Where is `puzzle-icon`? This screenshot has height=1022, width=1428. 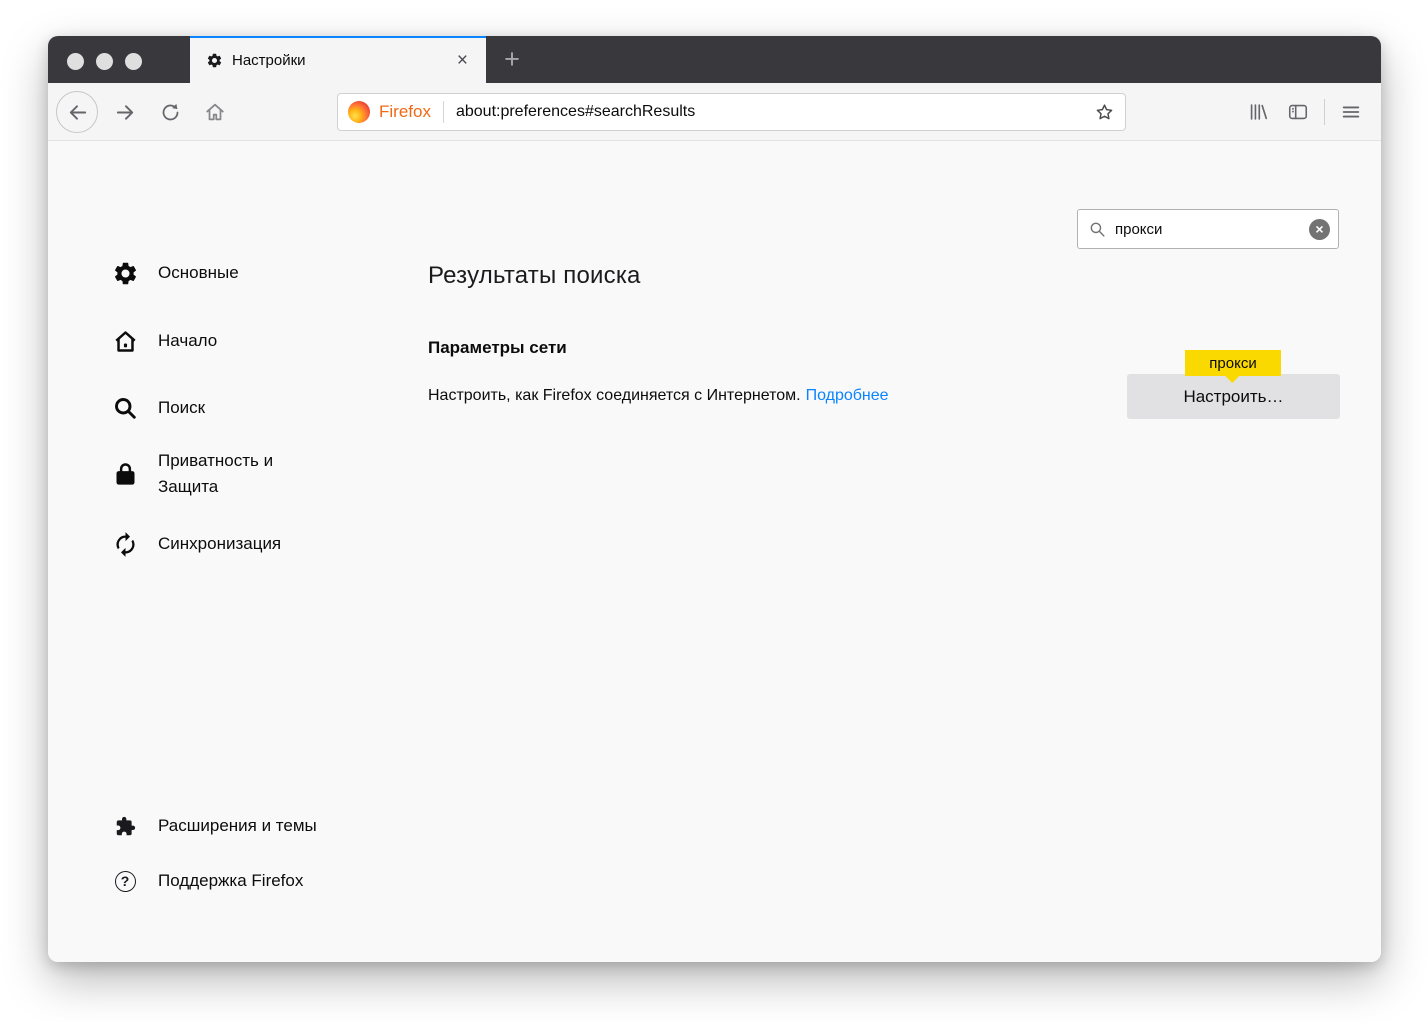 puzzle-icon is located at coordinates (125, 826).